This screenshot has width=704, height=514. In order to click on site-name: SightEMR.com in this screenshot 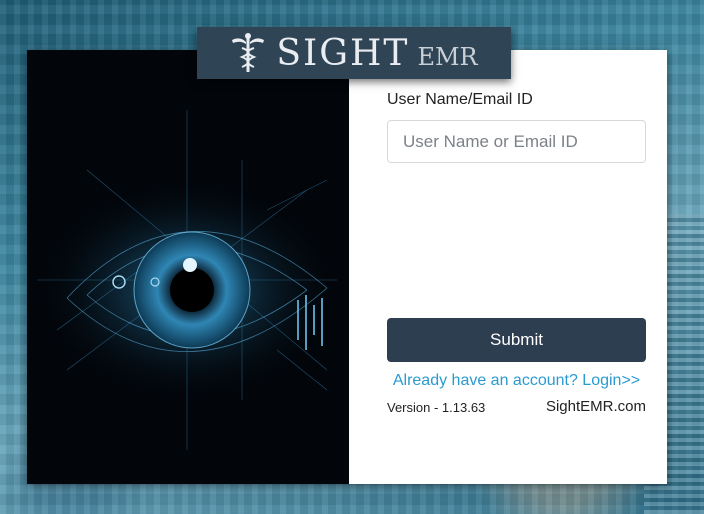, I will do `click(595, 406)`.